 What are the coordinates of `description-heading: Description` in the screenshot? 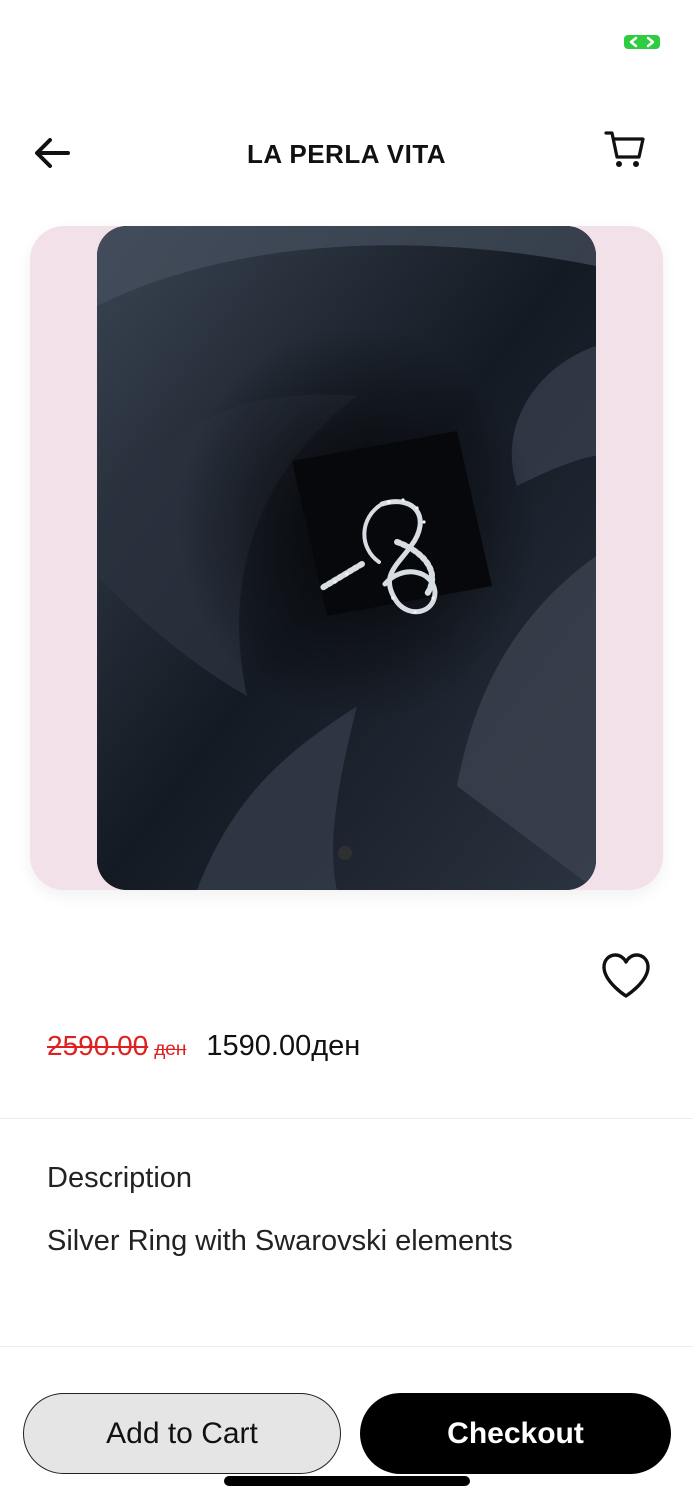 It's located at (120, 1178).